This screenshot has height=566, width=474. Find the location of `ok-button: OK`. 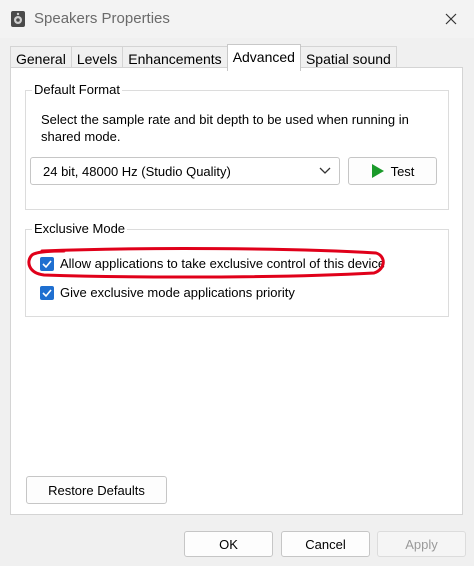

ok-button: OK is located at coordinates (228, 544).